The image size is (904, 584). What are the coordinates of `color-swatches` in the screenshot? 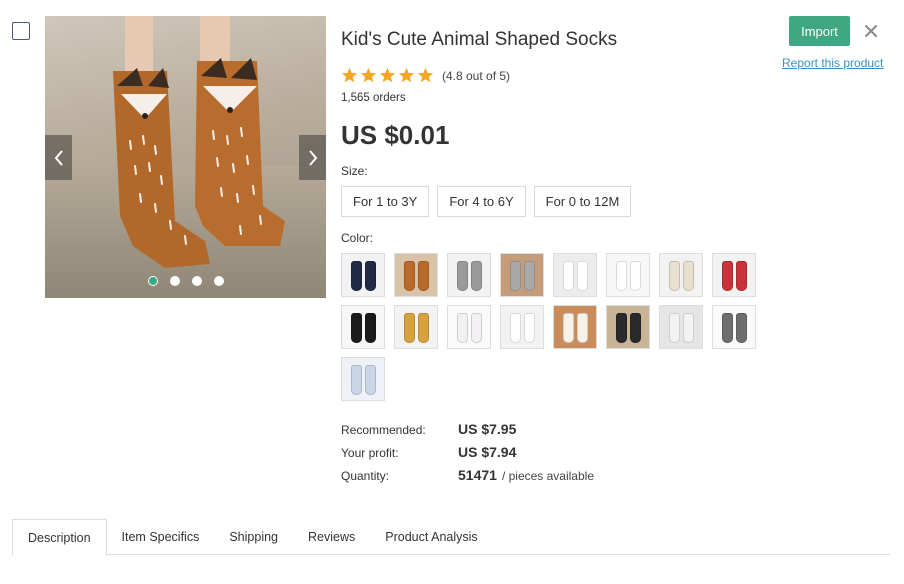 It's located at (551, 327).